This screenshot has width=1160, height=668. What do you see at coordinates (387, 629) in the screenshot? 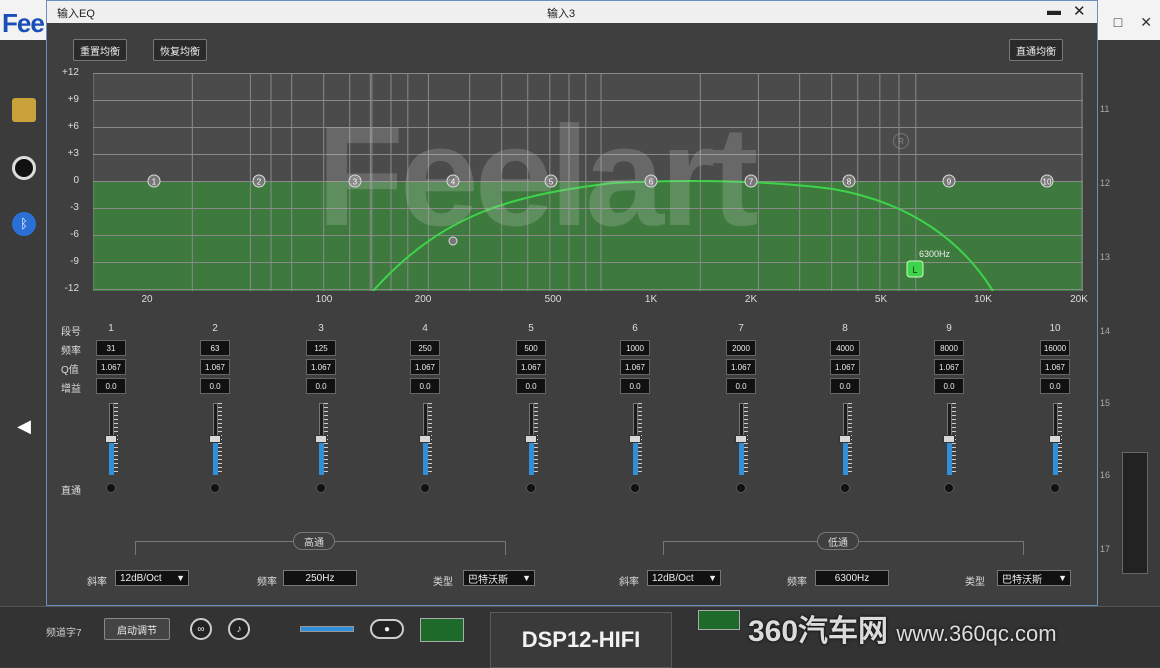
I see `toggle-switch: ●` at bounding box center [387, 629].